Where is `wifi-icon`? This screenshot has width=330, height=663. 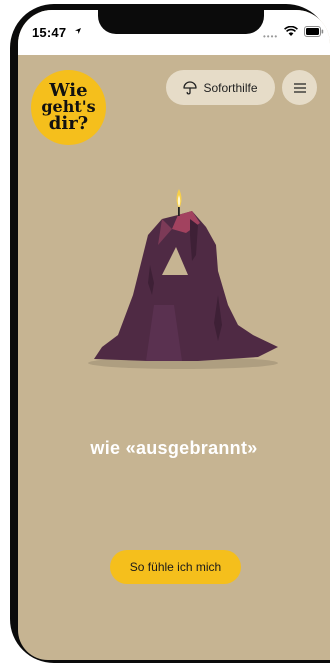 wifi-icon is located at coordinates (291, 31).